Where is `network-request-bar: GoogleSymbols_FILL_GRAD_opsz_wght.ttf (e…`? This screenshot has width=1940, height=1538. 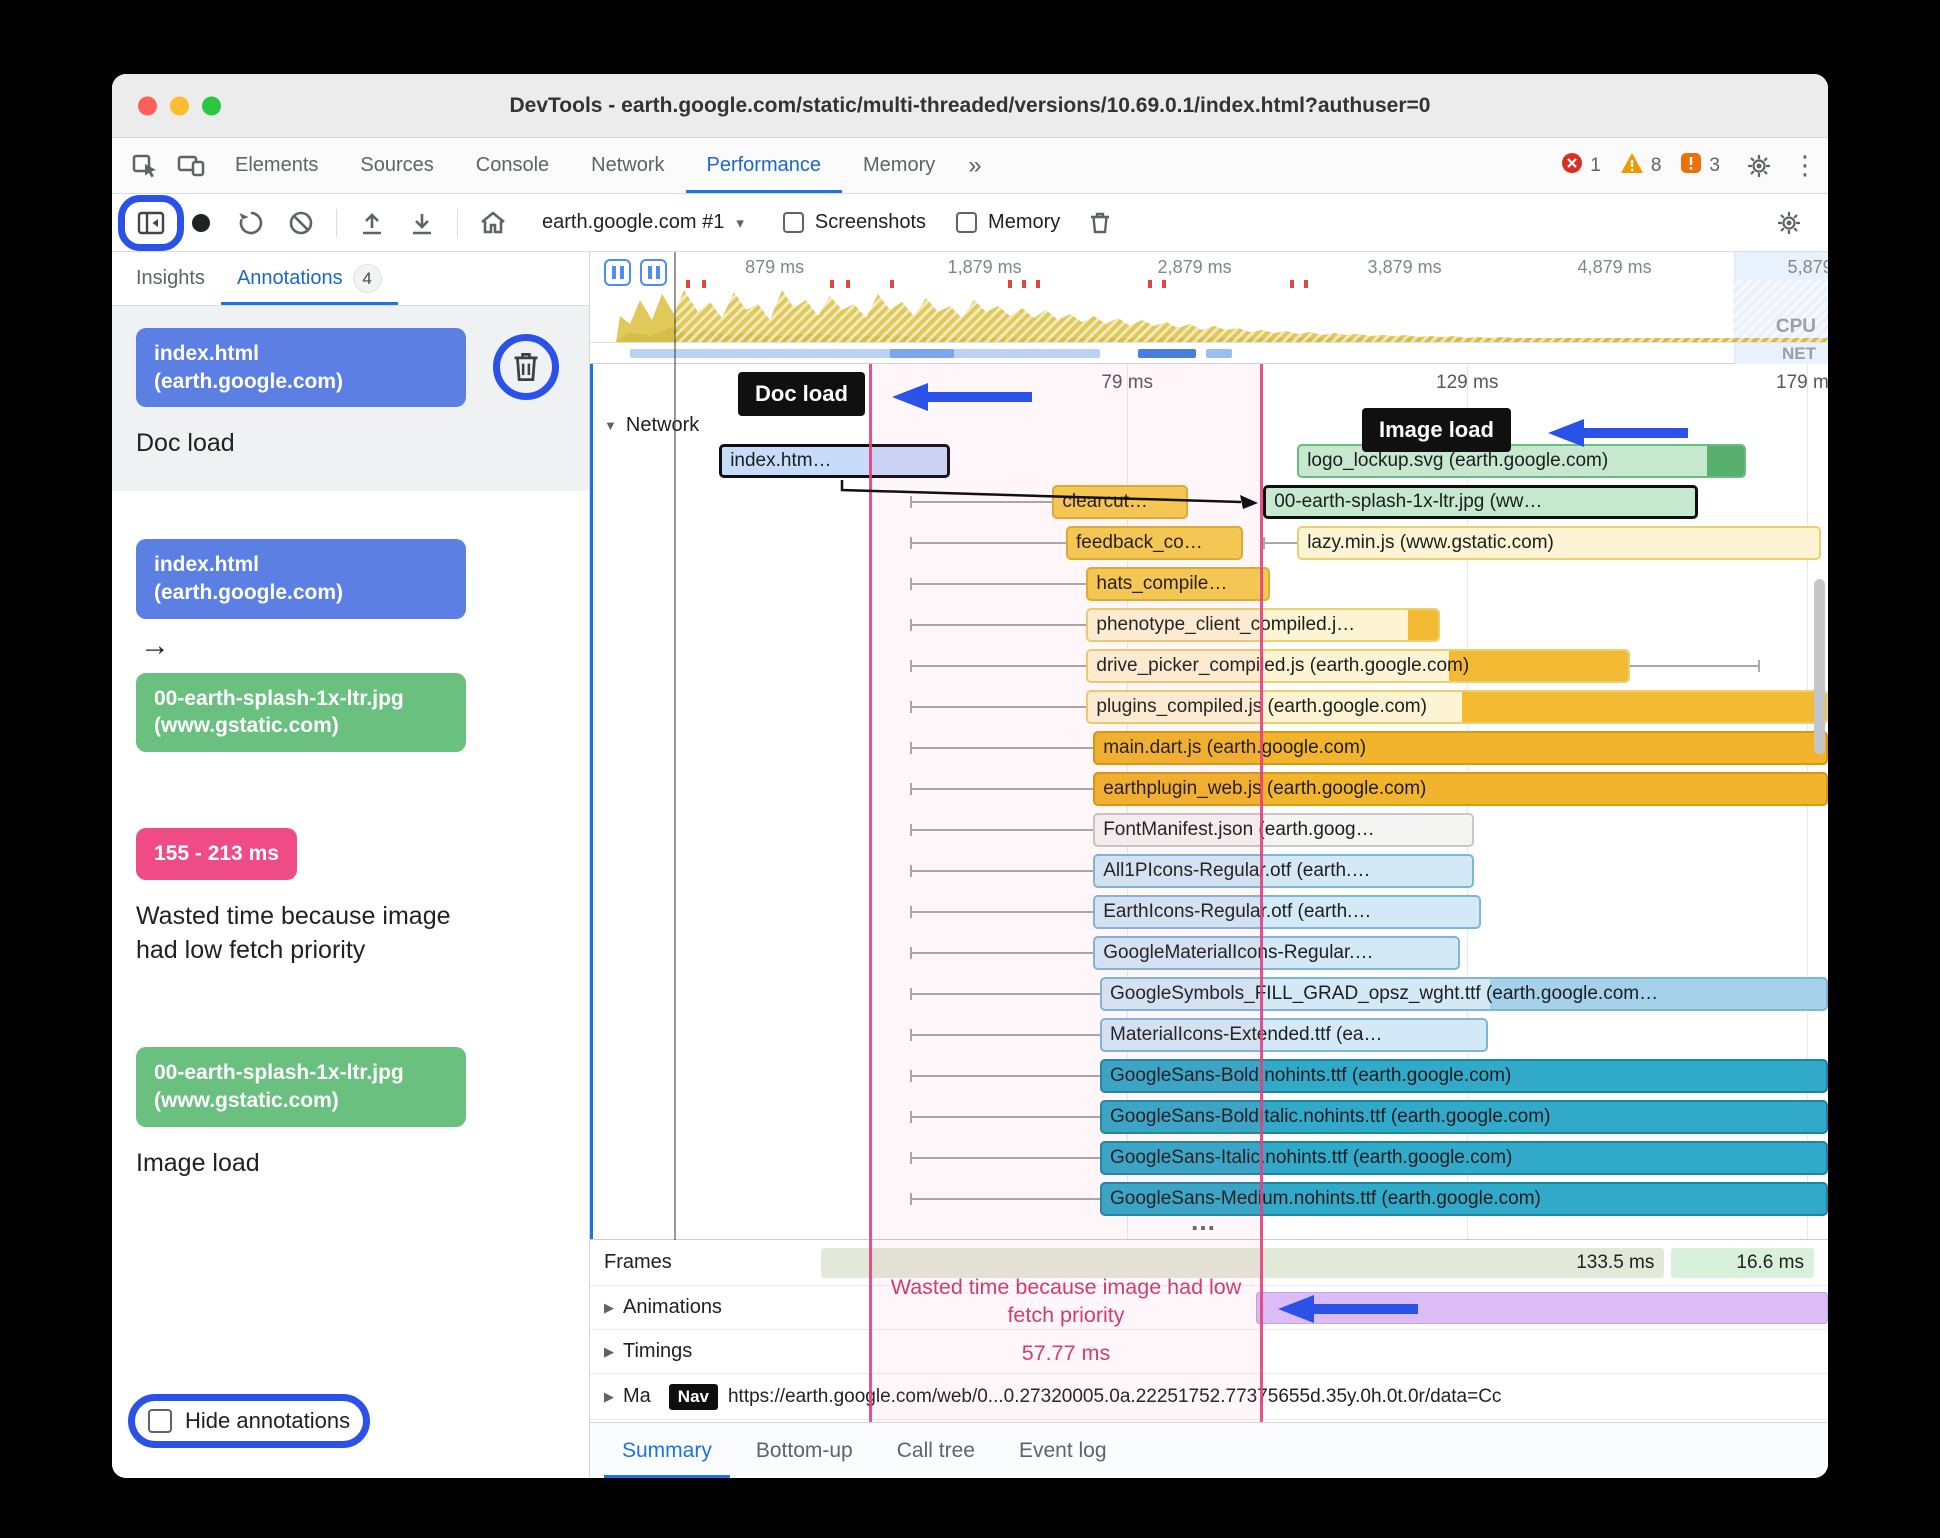 network-request-bar: GoogleSymbols_FILL_GRAD_opsz_wght.ttf (e… is located at coordinates (1464, 994).